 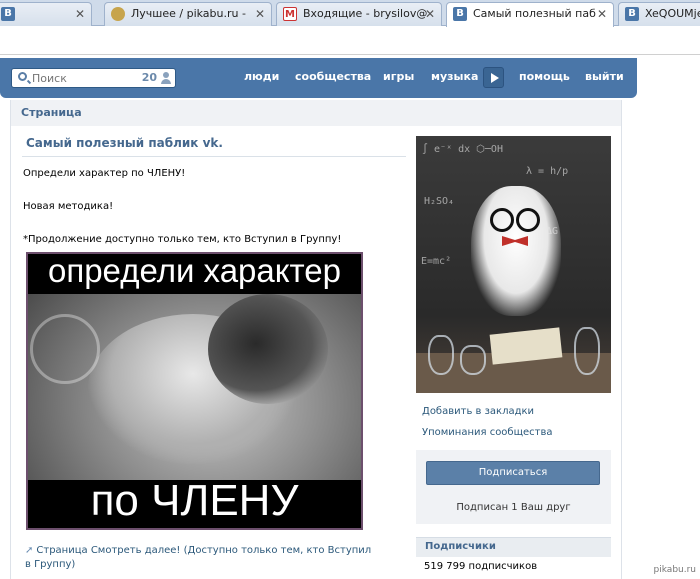 What do you see at coordinates (188, 14) in the screenshot?
I see `browser-tab-pikabu: Лучшее / pikabu.ru - ✕` at bounding box center [188, 14].